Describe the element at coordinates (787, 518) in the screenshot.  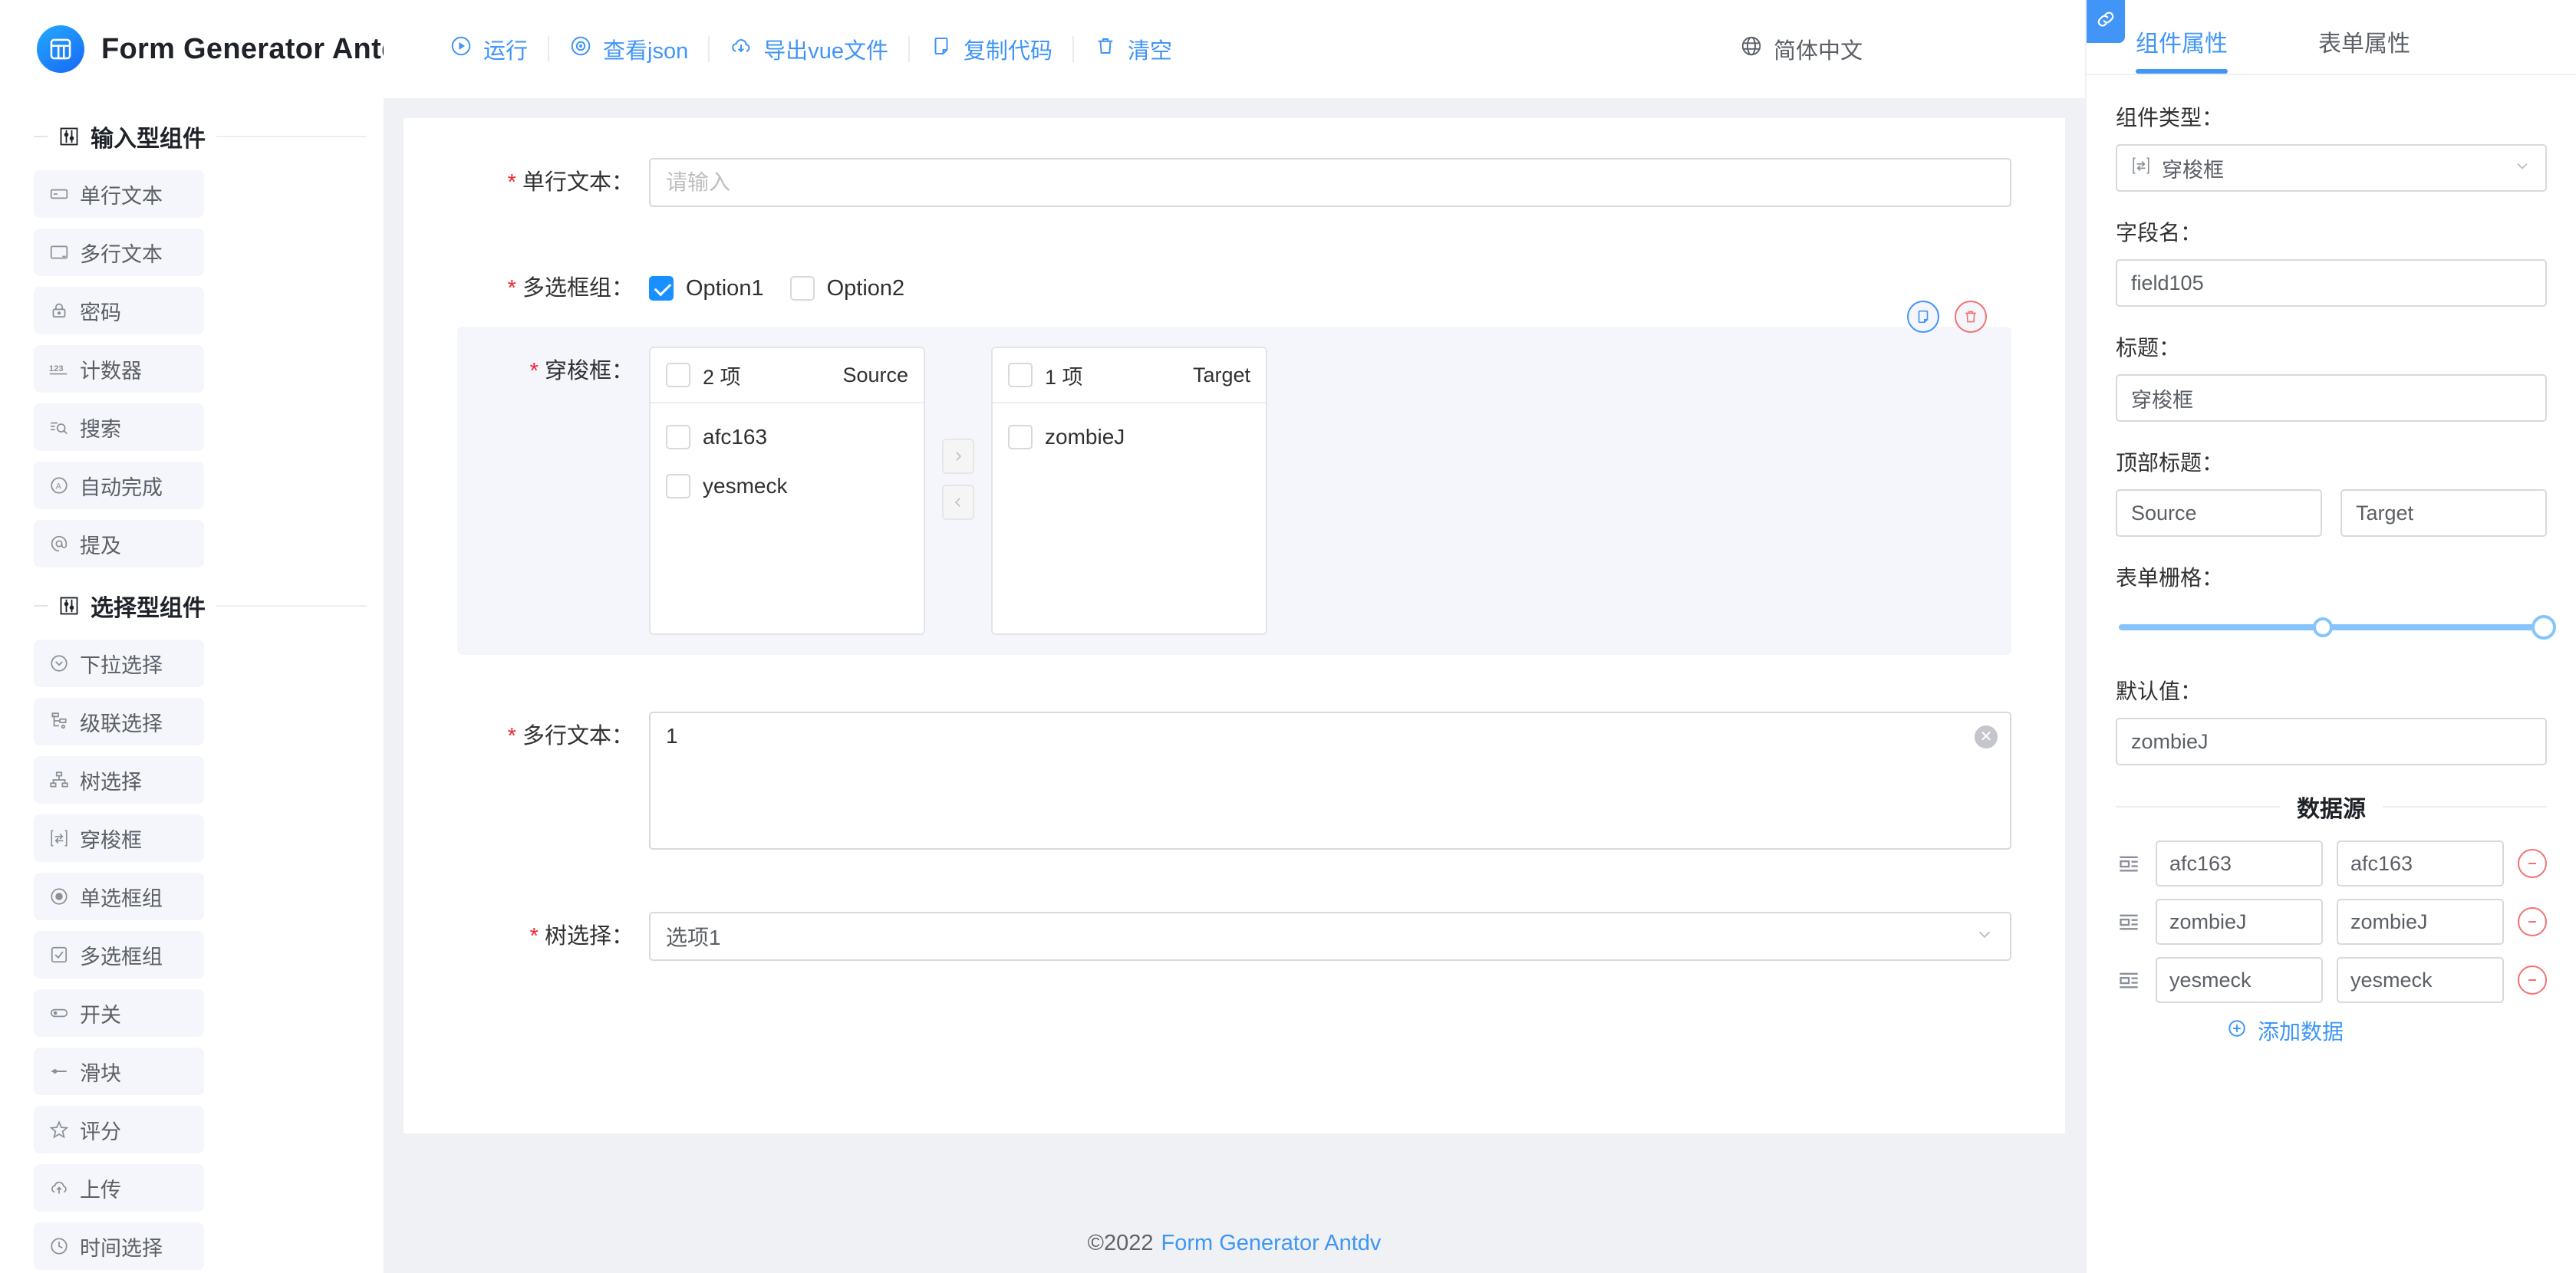
I see `transfer-source-list: afc163 yesmeck` at that location.